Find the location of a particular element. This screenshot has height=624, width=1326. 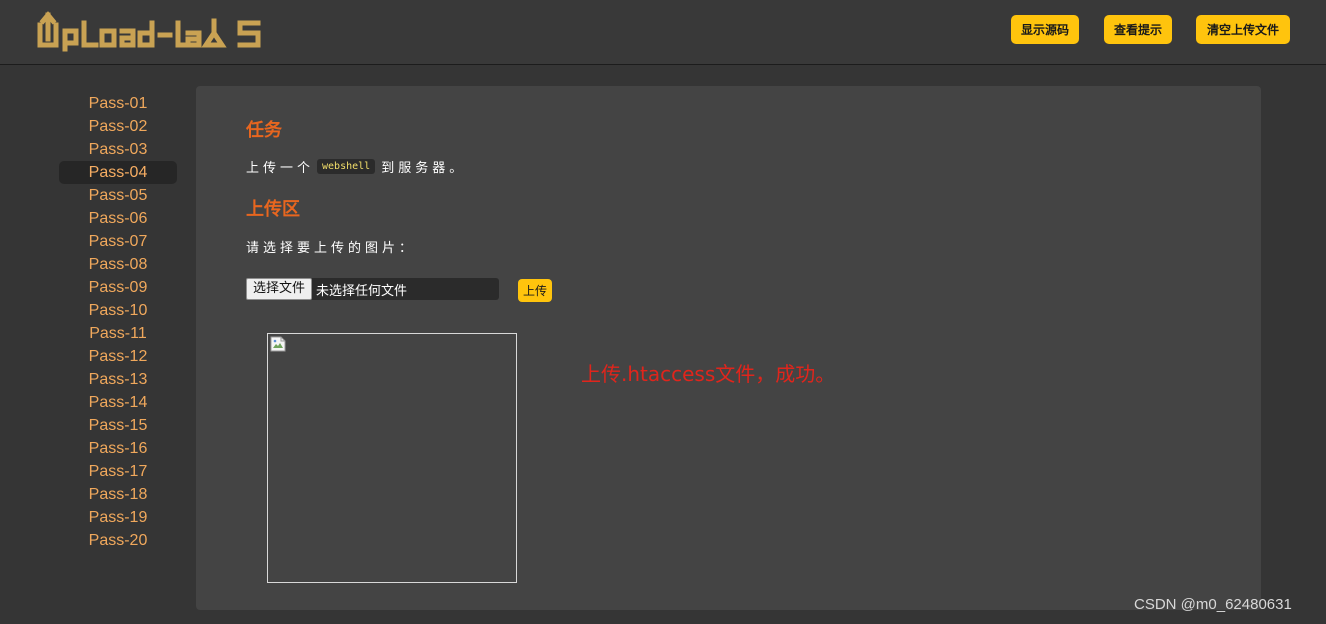

sidebar-item-pass-12: Pass-12 is located at coordinates (118, 356).